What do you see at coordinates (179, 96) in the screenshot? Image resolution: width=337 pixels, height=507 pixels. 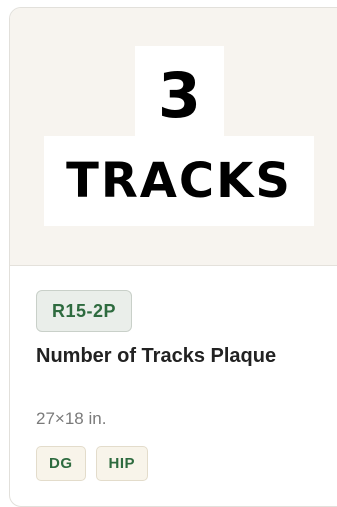 I see `sign-number-text: 3` at bounding box center [179, 96].